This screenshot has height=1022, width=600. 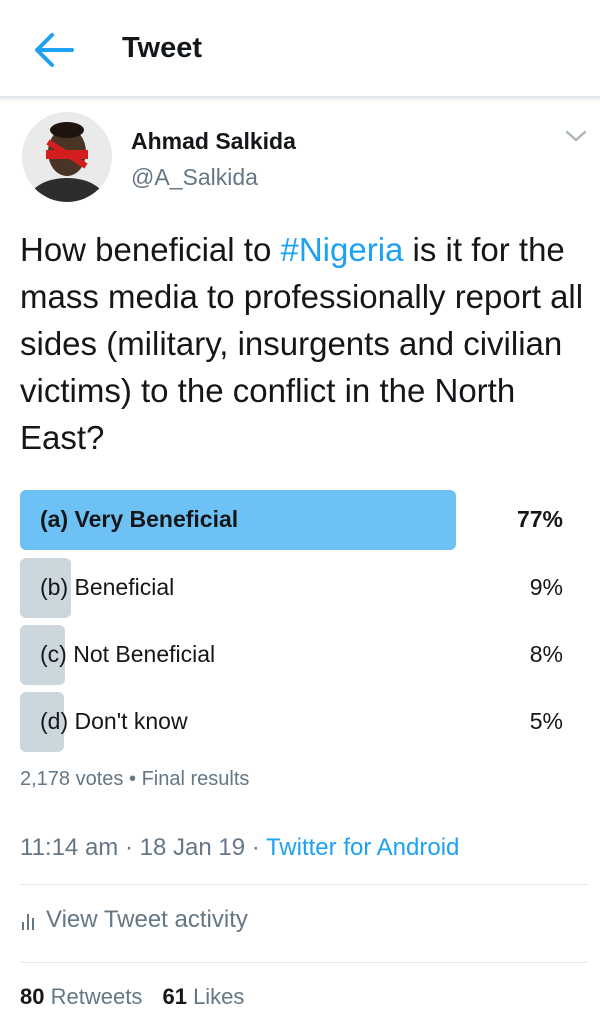 I want to click on poll-status: Final results, so click(x=195, y=779).